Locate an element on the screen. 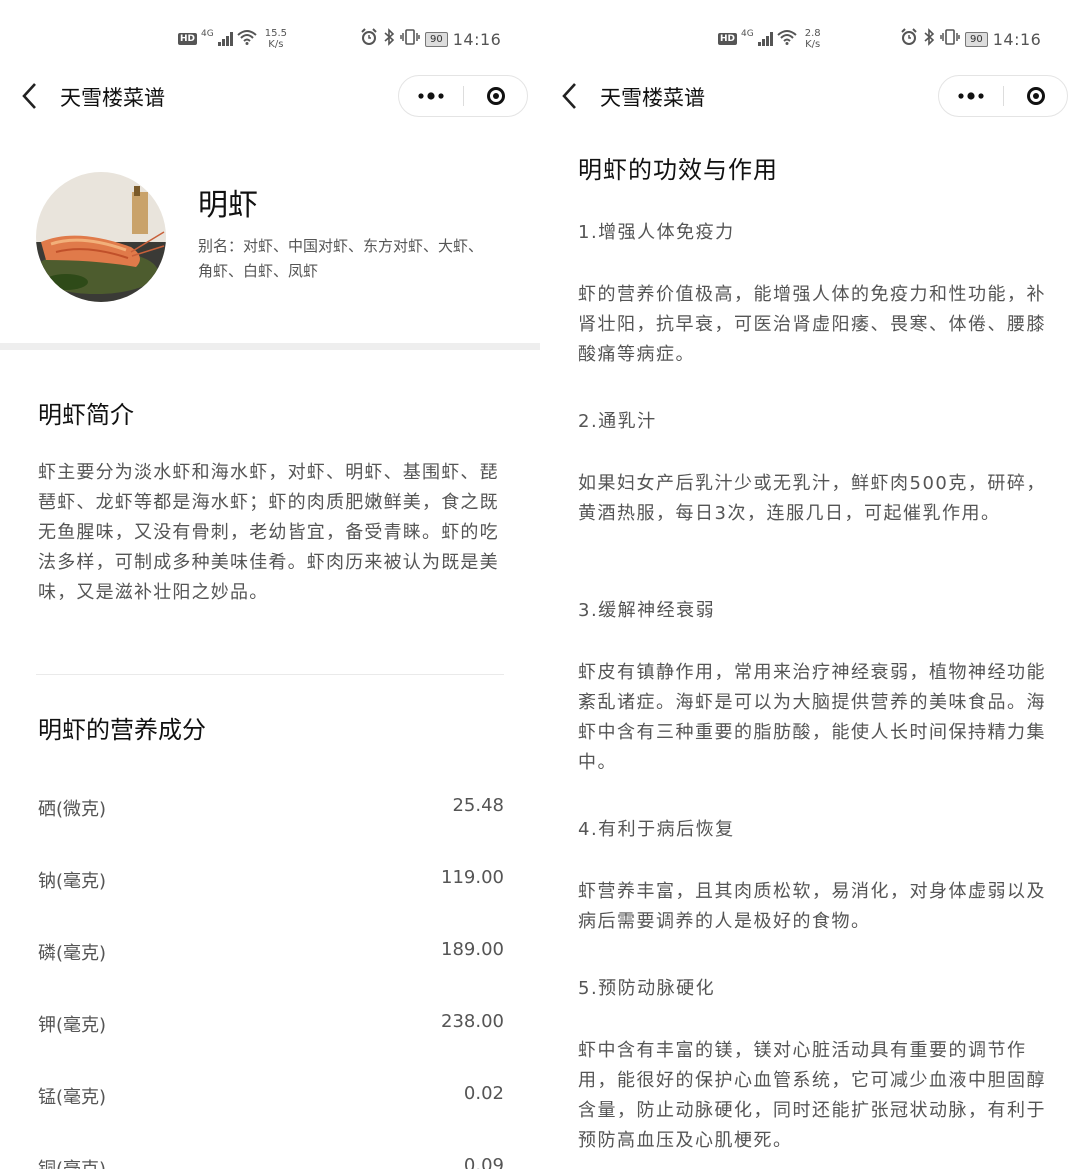  nutrient-label: 磷(毫克) is located at coordinates (72, 953).